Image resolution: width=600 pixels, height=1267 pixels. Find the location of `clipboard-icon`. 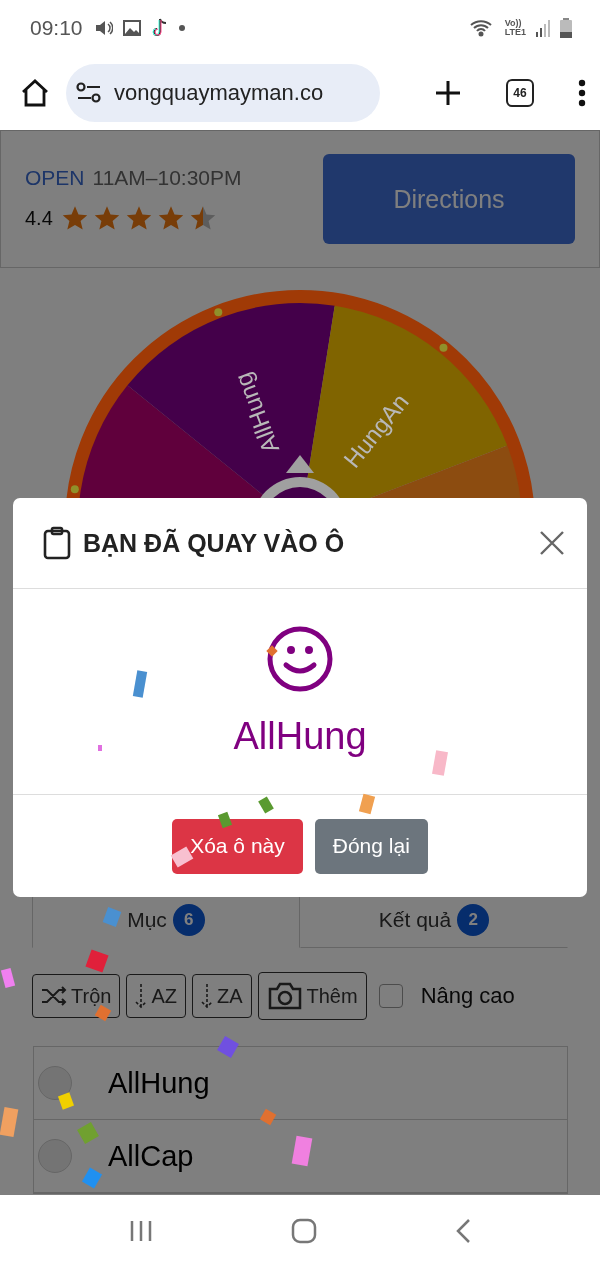

clipboard-icon is located at coordinates (57, 543).